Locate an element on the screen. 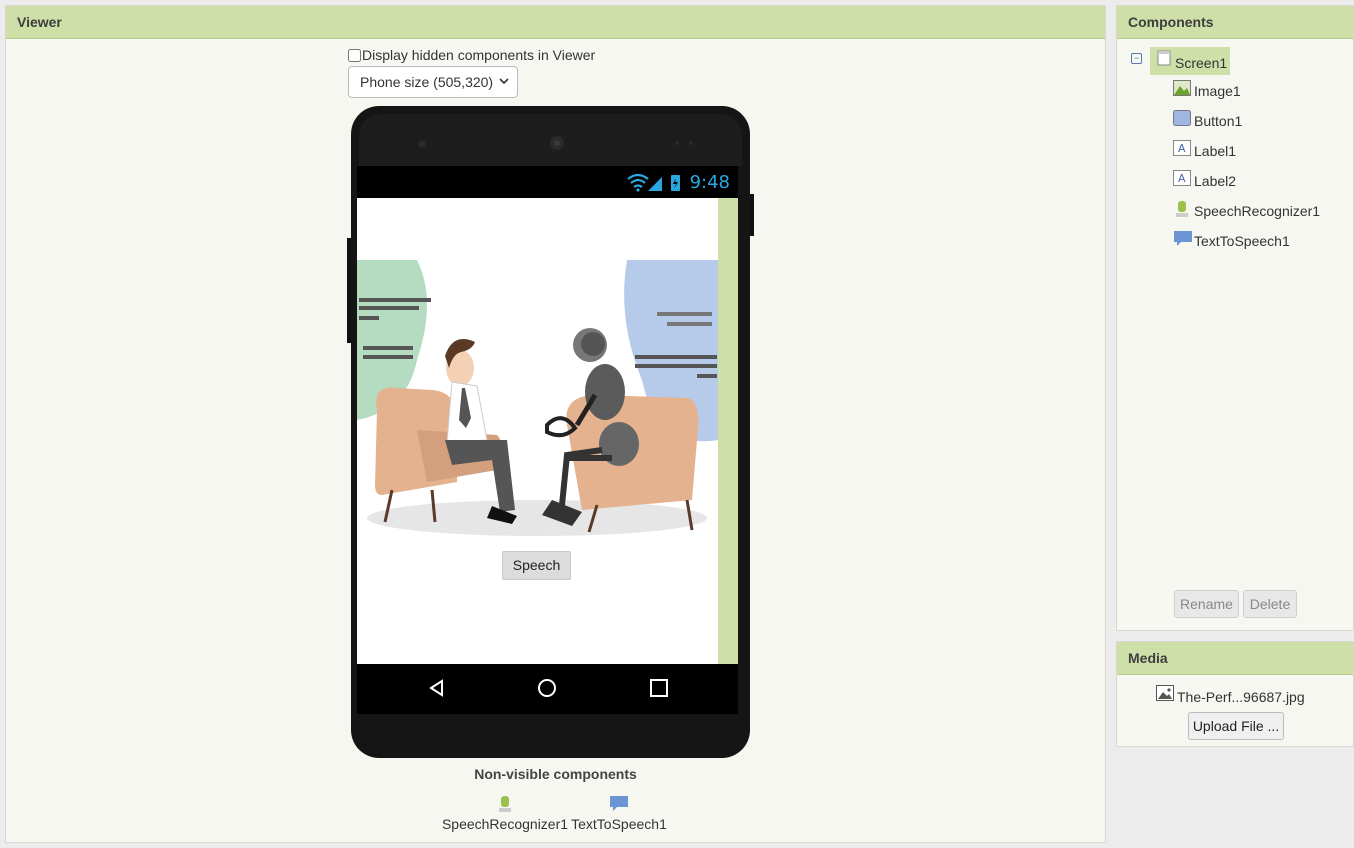  phone-top-bezel is located at coordinates (550, 140).